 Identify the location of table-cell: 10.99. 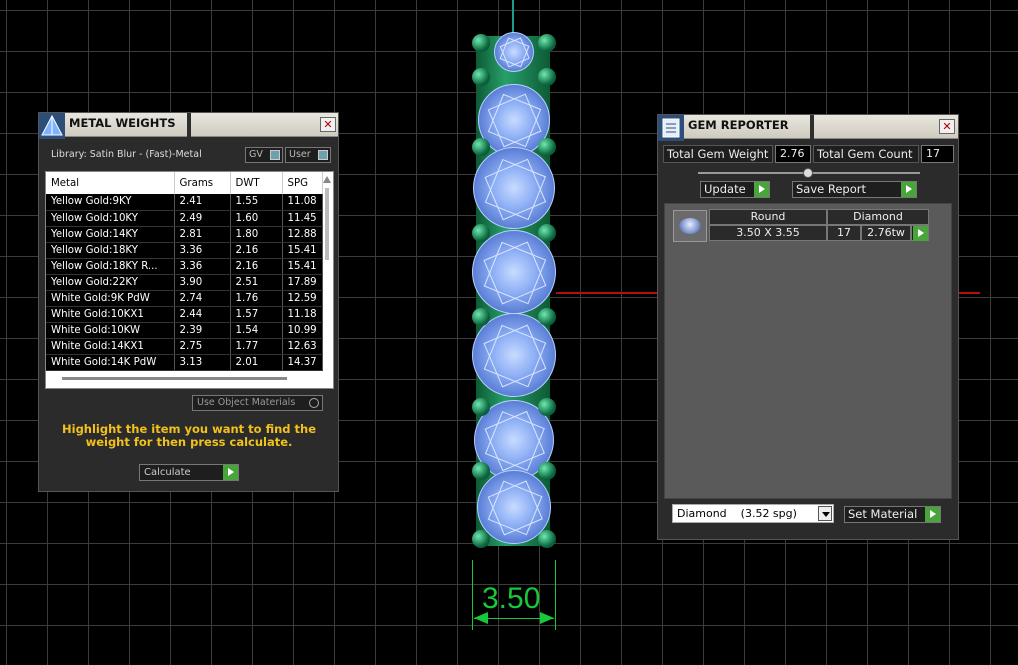
(302, 330).